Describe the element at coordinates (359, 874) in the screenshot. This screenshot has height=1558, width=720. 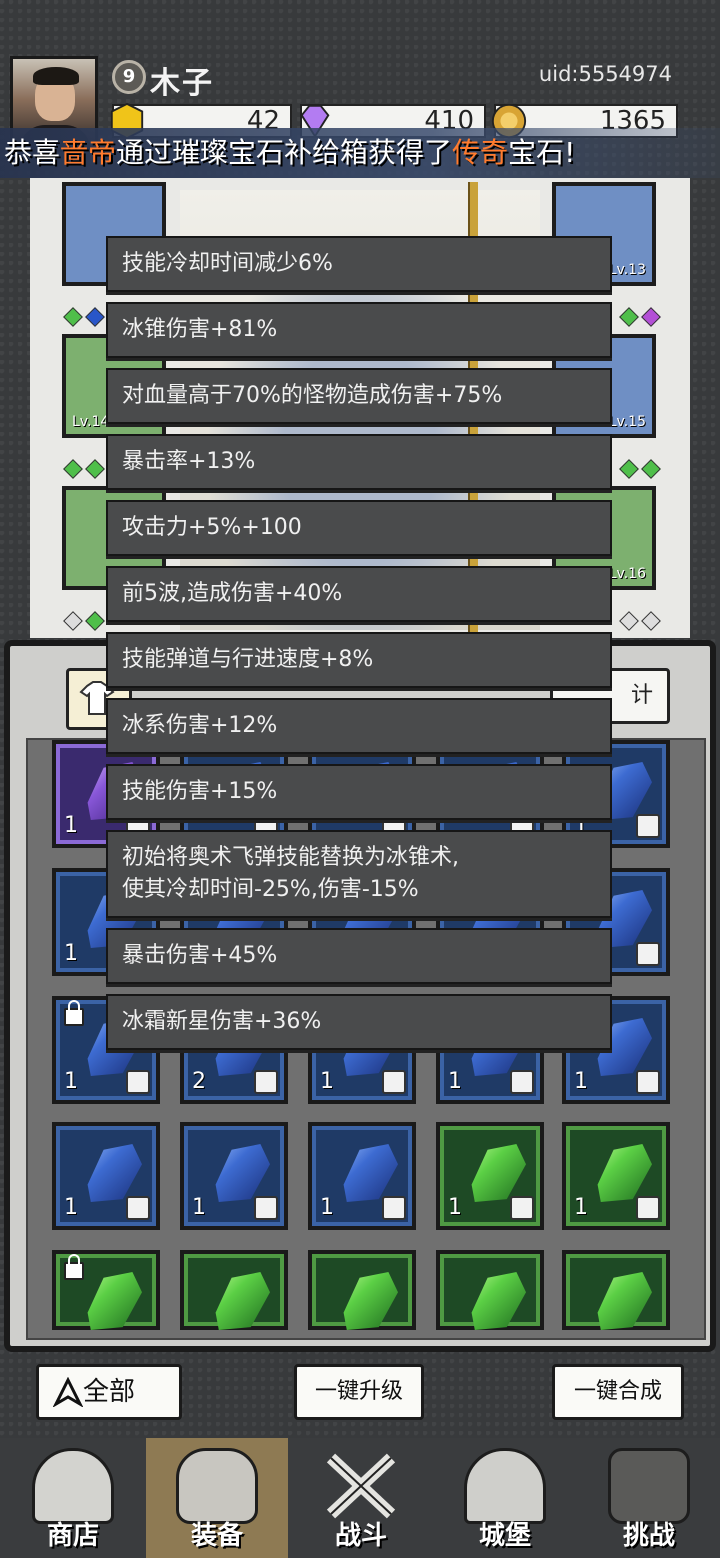
I see `tooltip-stat-line: 初始将奥术飞弹技能替换为冰锥术, 使其冷却时间-25%,伤害-15%` at that location.